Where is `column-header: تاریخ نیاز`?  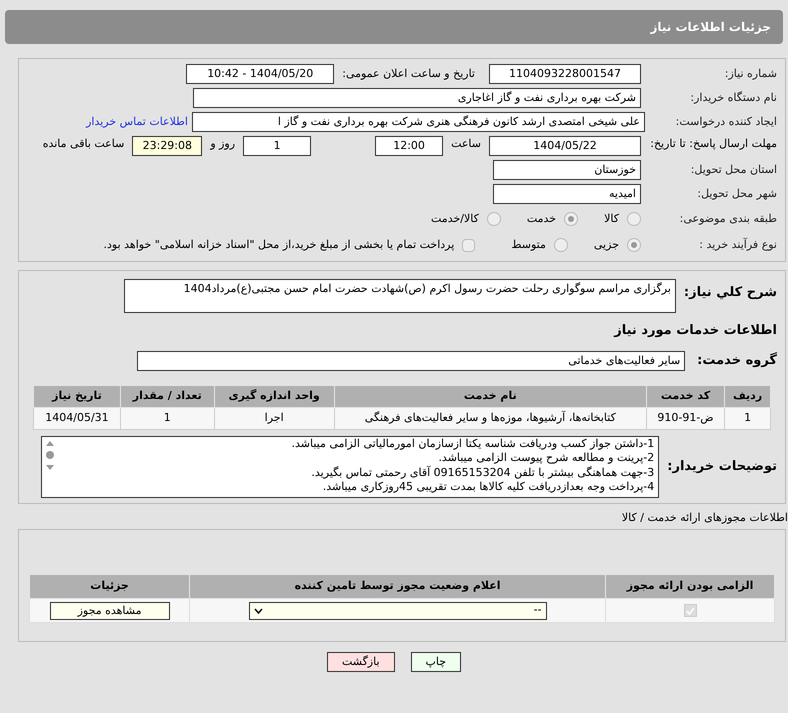 column-header: تاریخ نیاز is located at coordinates (77, 396).